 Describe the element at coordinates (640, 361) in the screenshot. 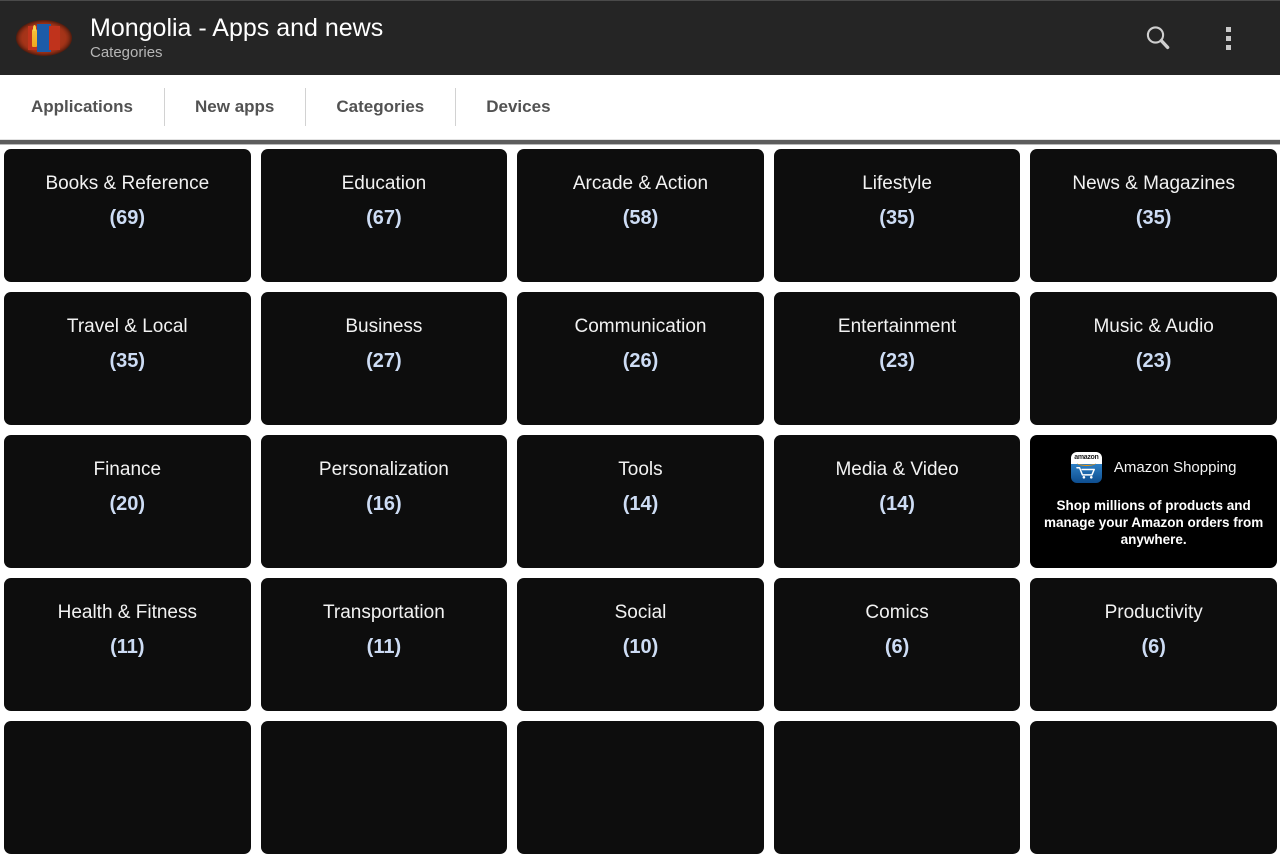

I see `category-tile-count: (26)` at that location.